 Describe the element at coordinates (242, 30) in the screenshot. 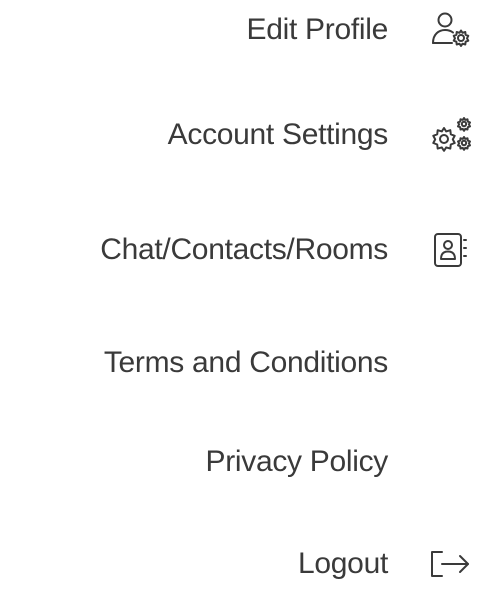

I see `menu-item-edit-profile: Edit Profile` at that location.